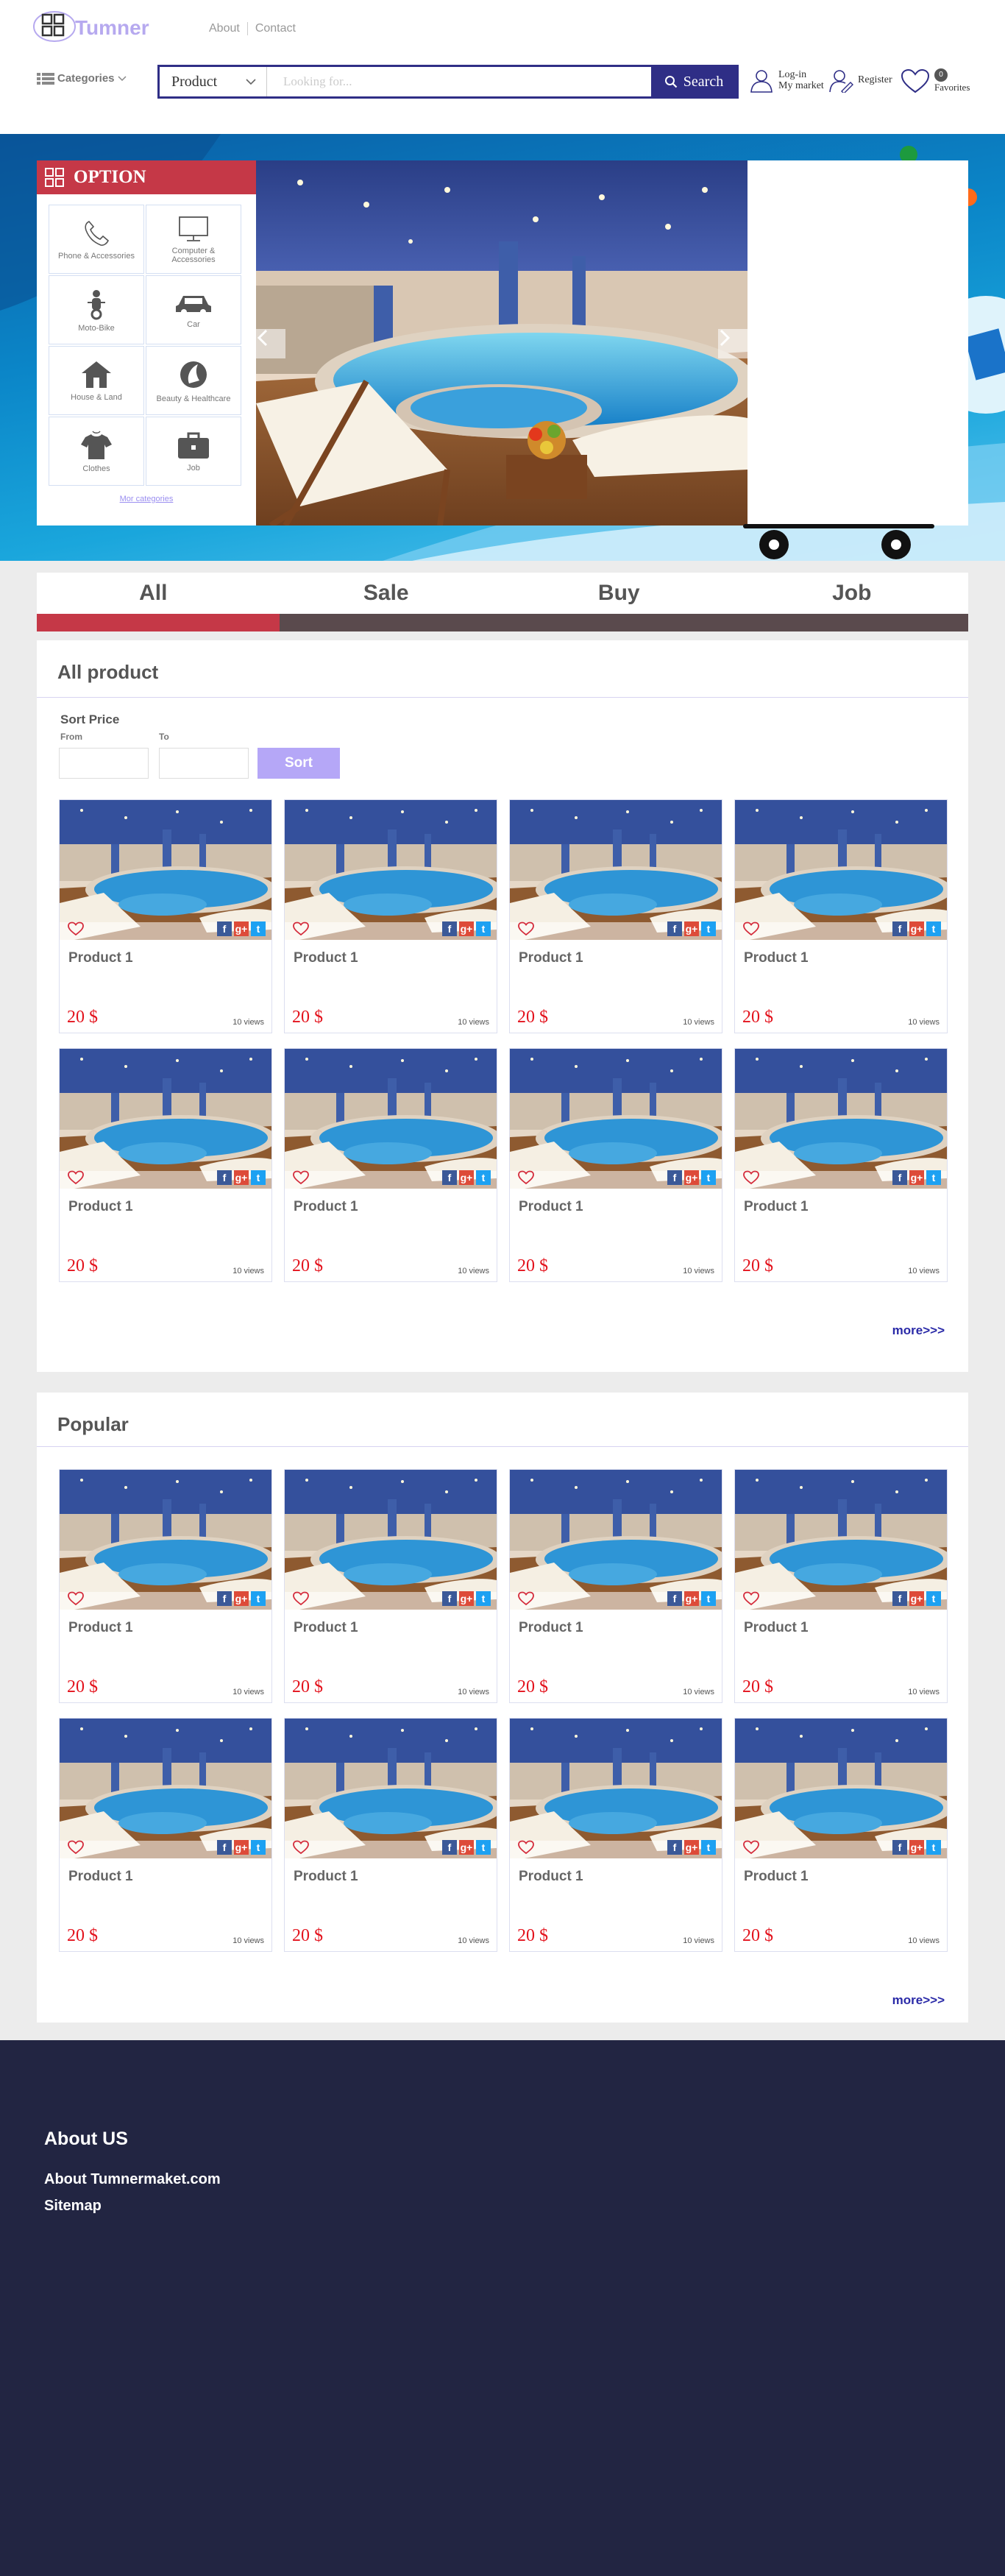  Describe the element at coordinates (193, 451) in the screenshot. I see `category-job: Job` at that location.